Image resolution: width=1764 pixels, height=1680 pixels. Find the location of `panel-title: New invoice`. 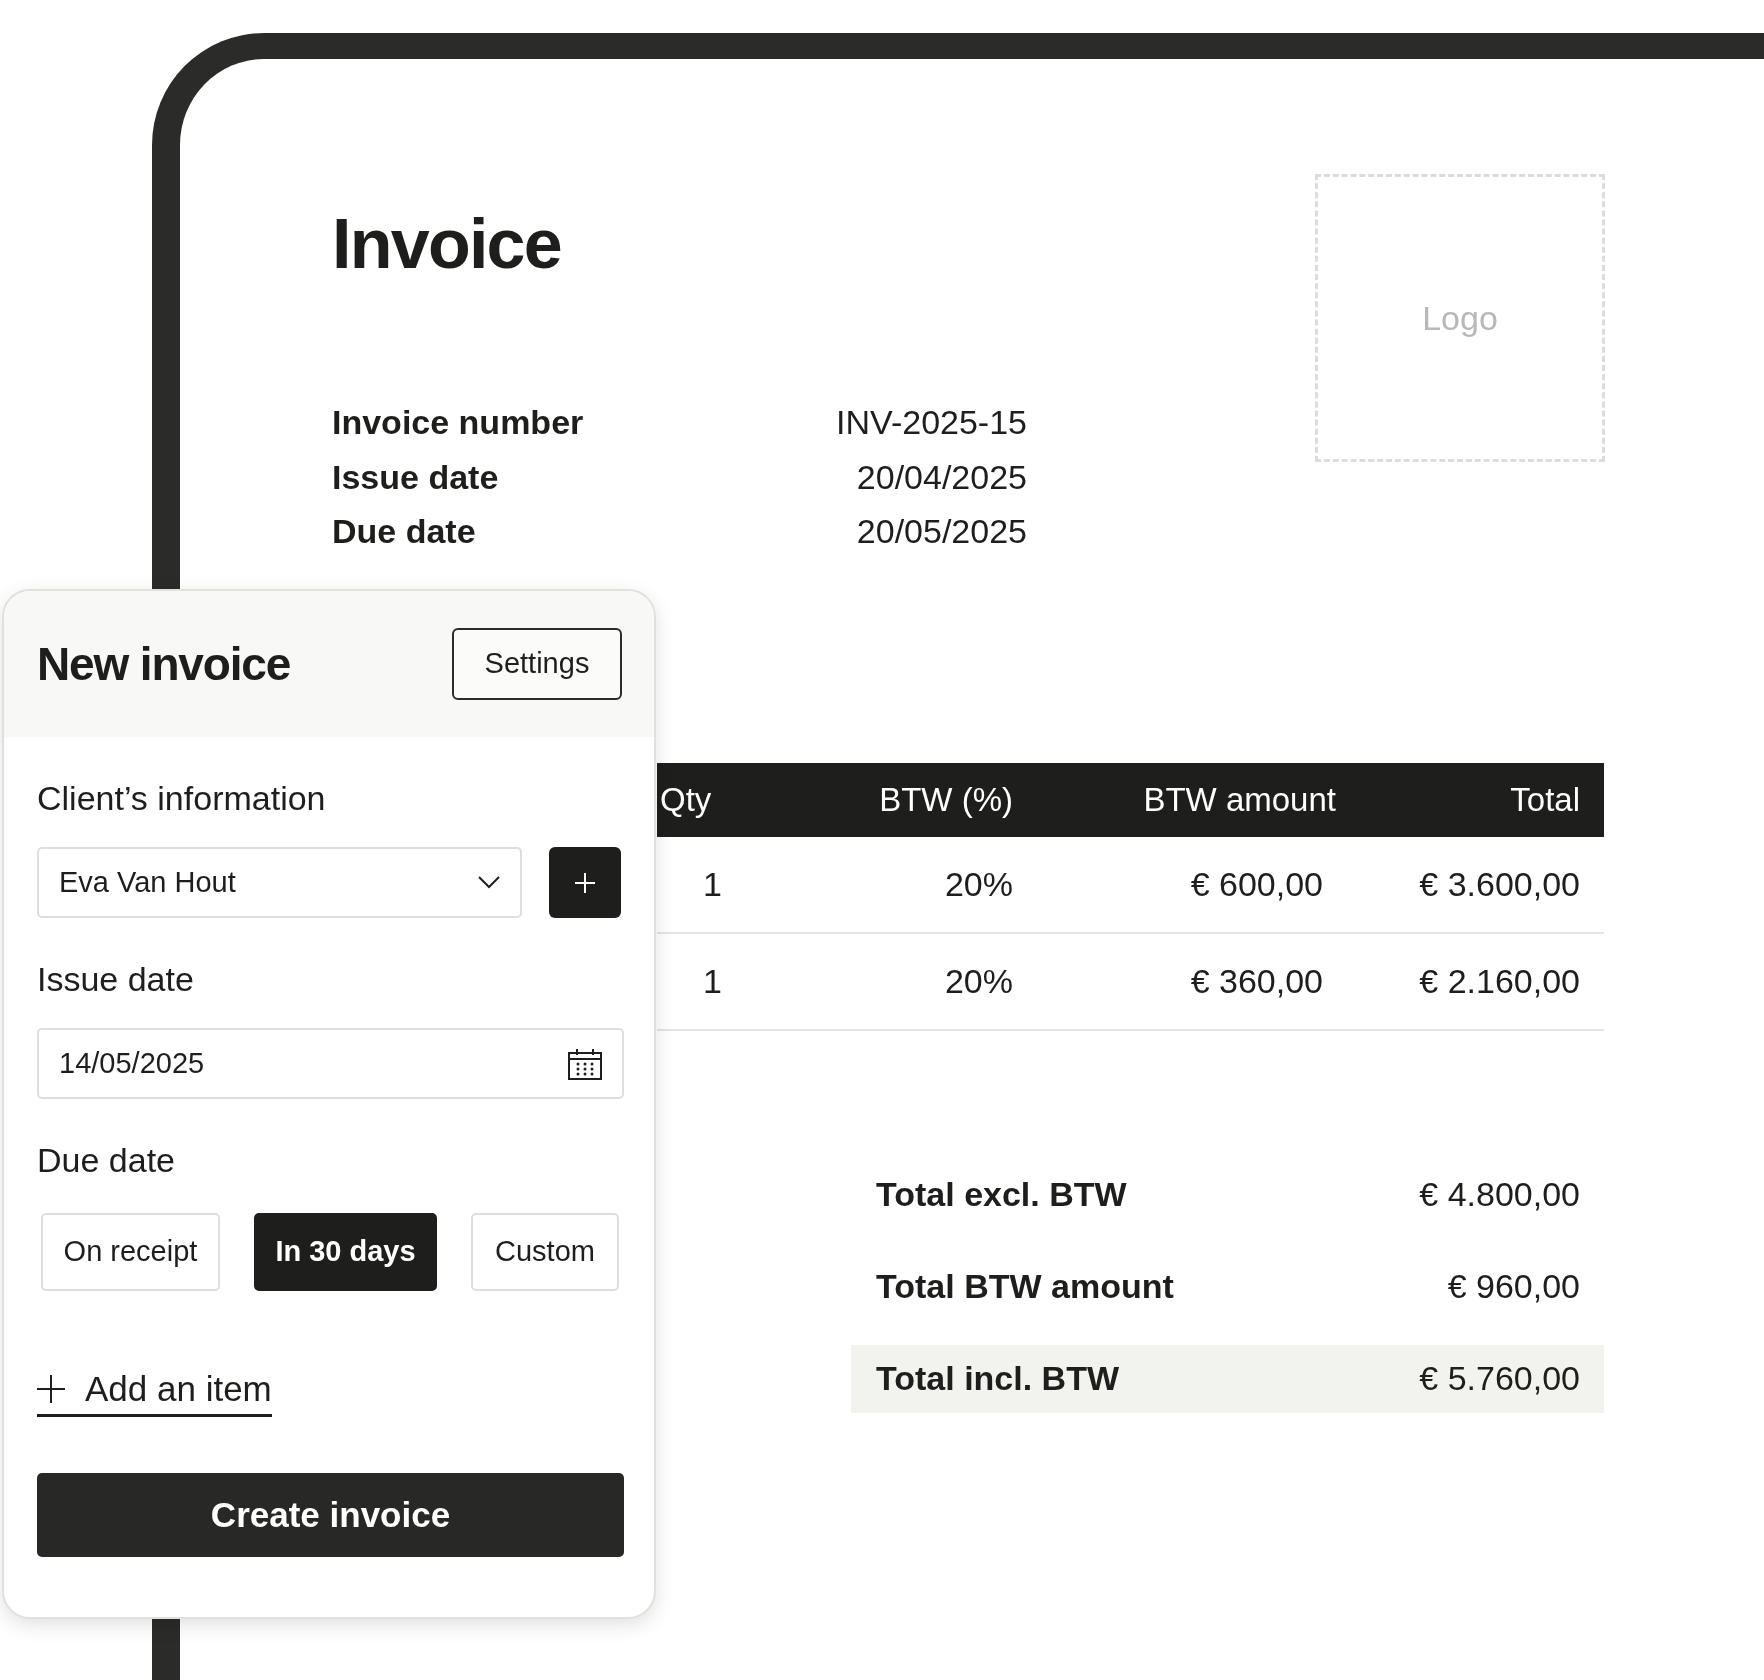

panel-title: New invoice is located at coordinates (164, 664).